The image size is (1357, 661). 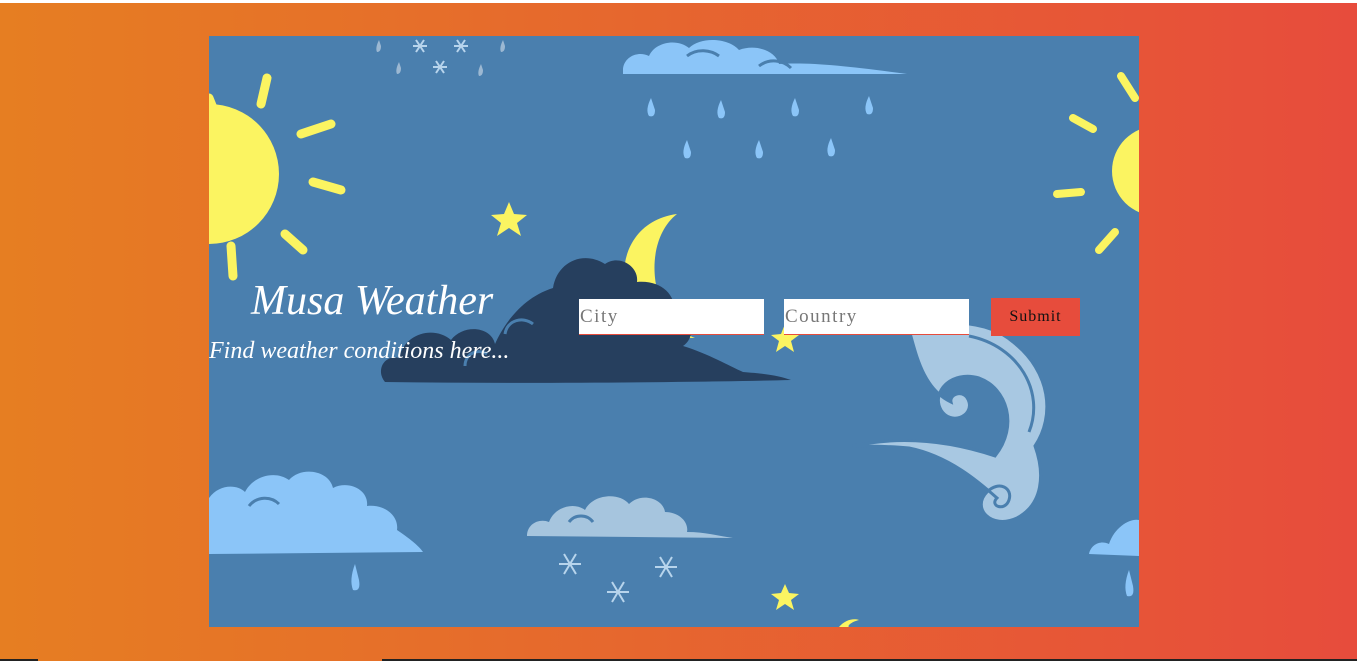 What do you see at coordinates (671, 317) in the screenshot?
I see `city-input` at bounding box center [671, 317].